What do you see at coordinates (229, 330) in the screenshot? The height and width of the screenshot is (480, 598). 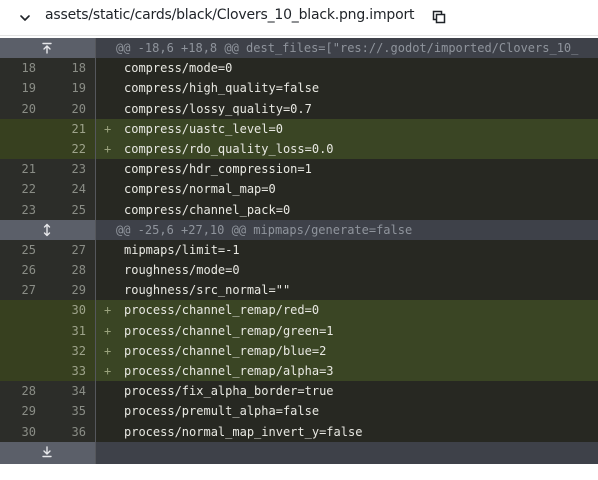 I see `code-text: process/channel_remap/green=1` at bounding box center [229, 330].